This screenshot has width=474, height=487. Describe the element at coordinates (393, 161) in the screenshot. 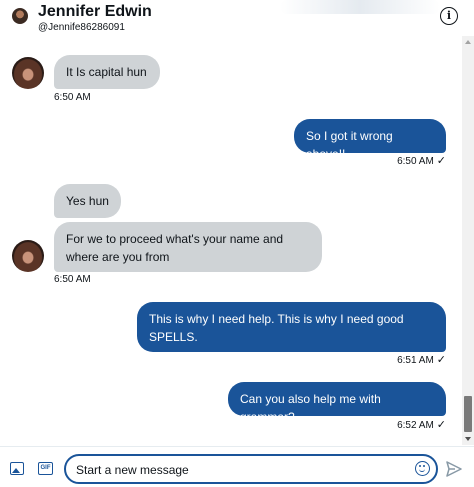

I see `message-timestamp-row: 6:50 AM ✓` at that location.